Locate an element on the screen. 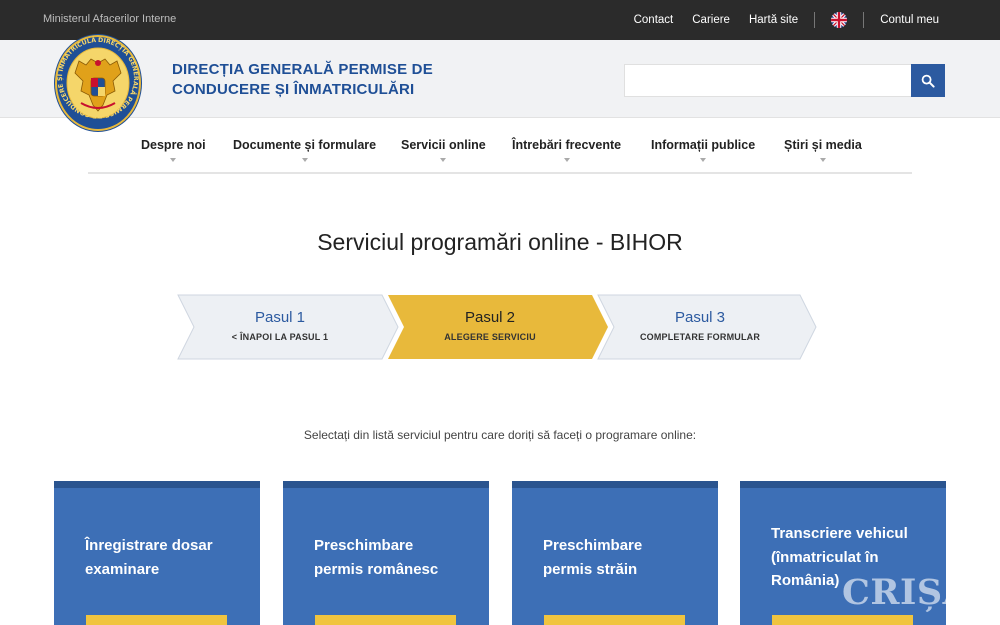 The image size is (1000, 625). watermark-logo: CRIȘANA is located at coordinates (921, 592).